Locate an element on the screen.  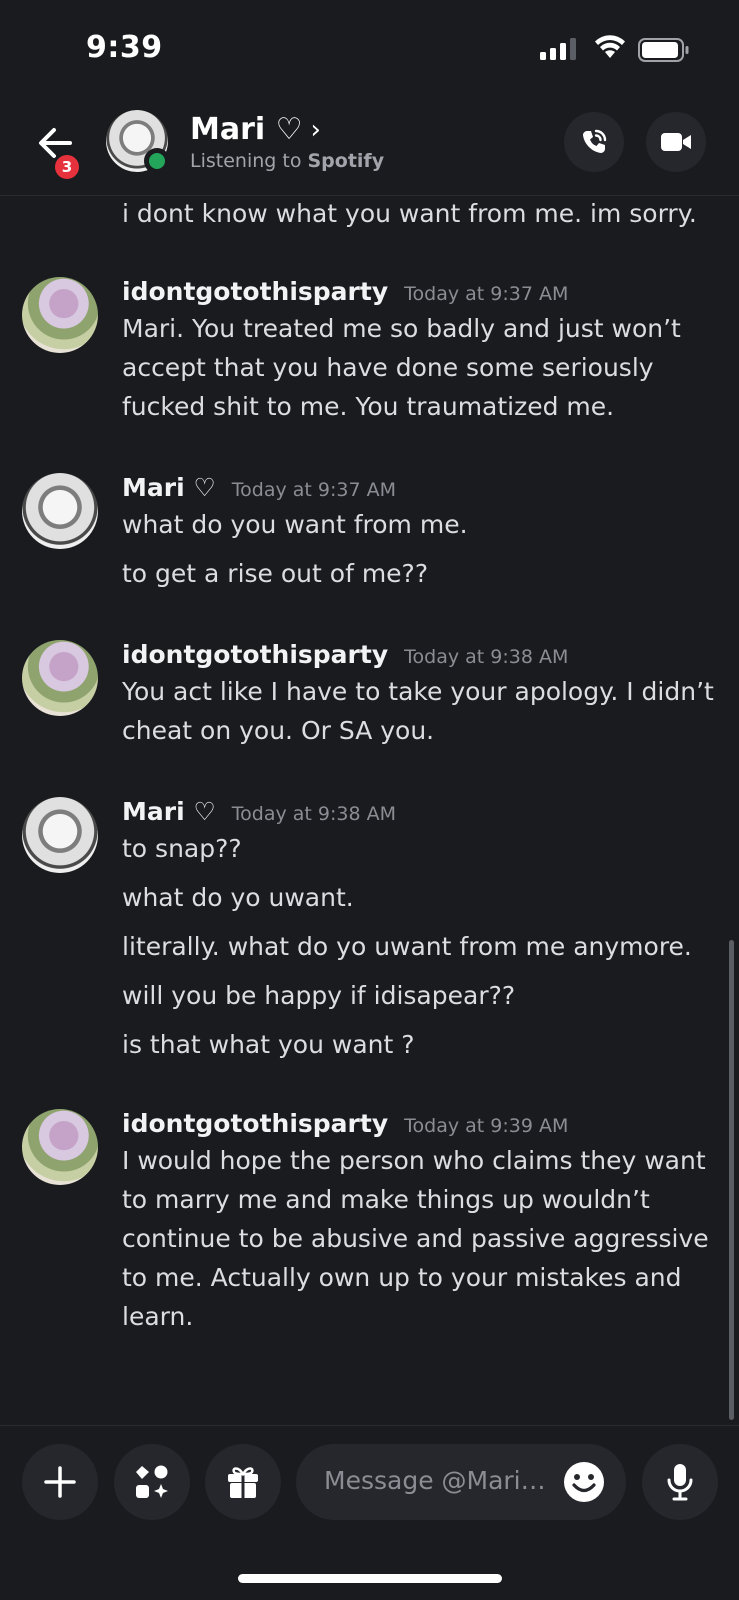
apps-button is located at coordinates (152, 1482).